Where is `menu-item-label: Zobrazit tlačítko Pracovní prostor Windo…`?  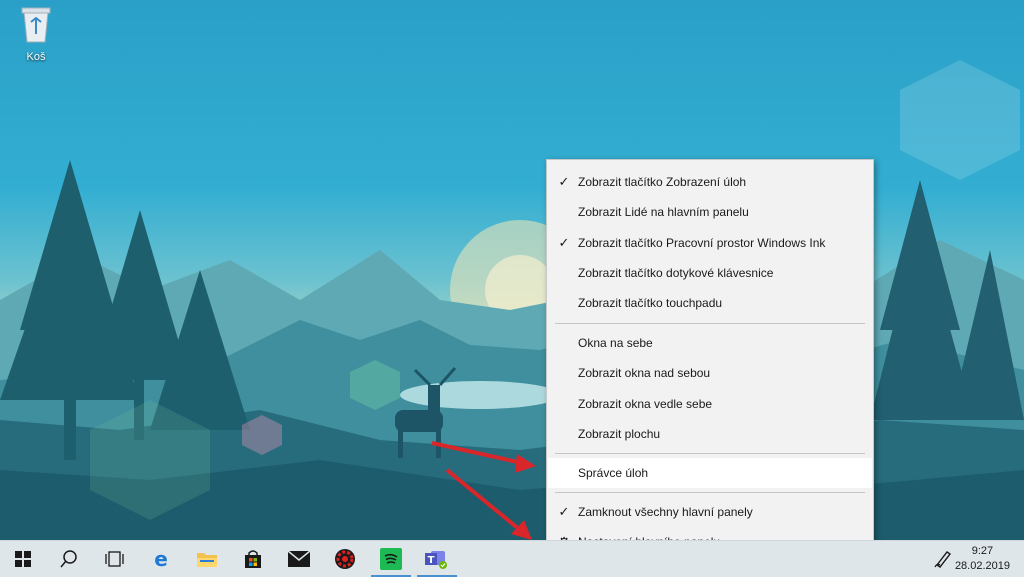 menu-item-label: Zobrazit tlačítko Pracovní prostor Windo… is located at coordinates (702, 243).